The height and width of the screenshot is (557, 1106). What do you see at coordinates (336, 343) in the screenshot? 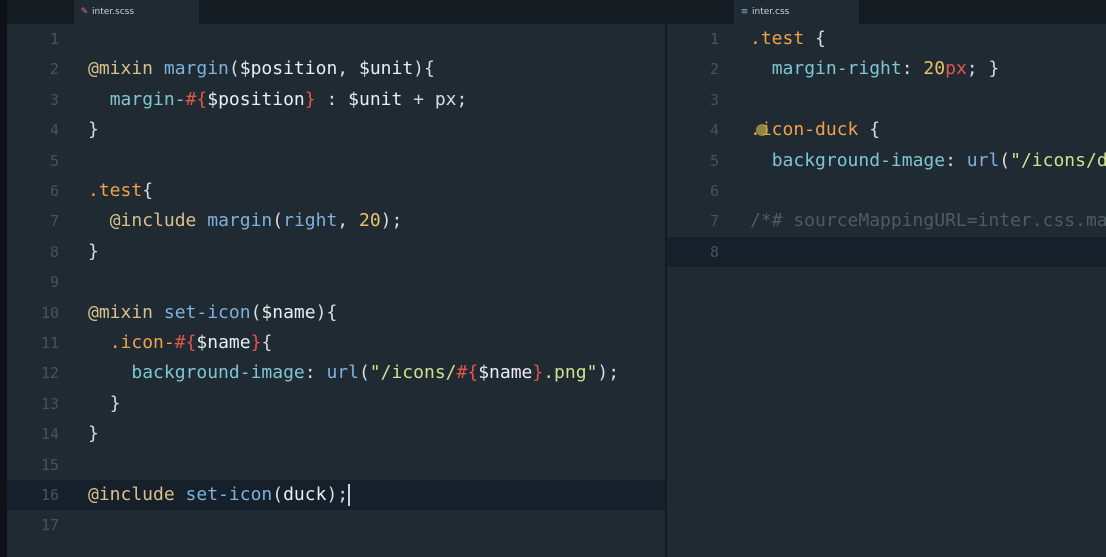
I see `code-line: 11 .icon-#{$name}{` at bounding box center [336, 343].